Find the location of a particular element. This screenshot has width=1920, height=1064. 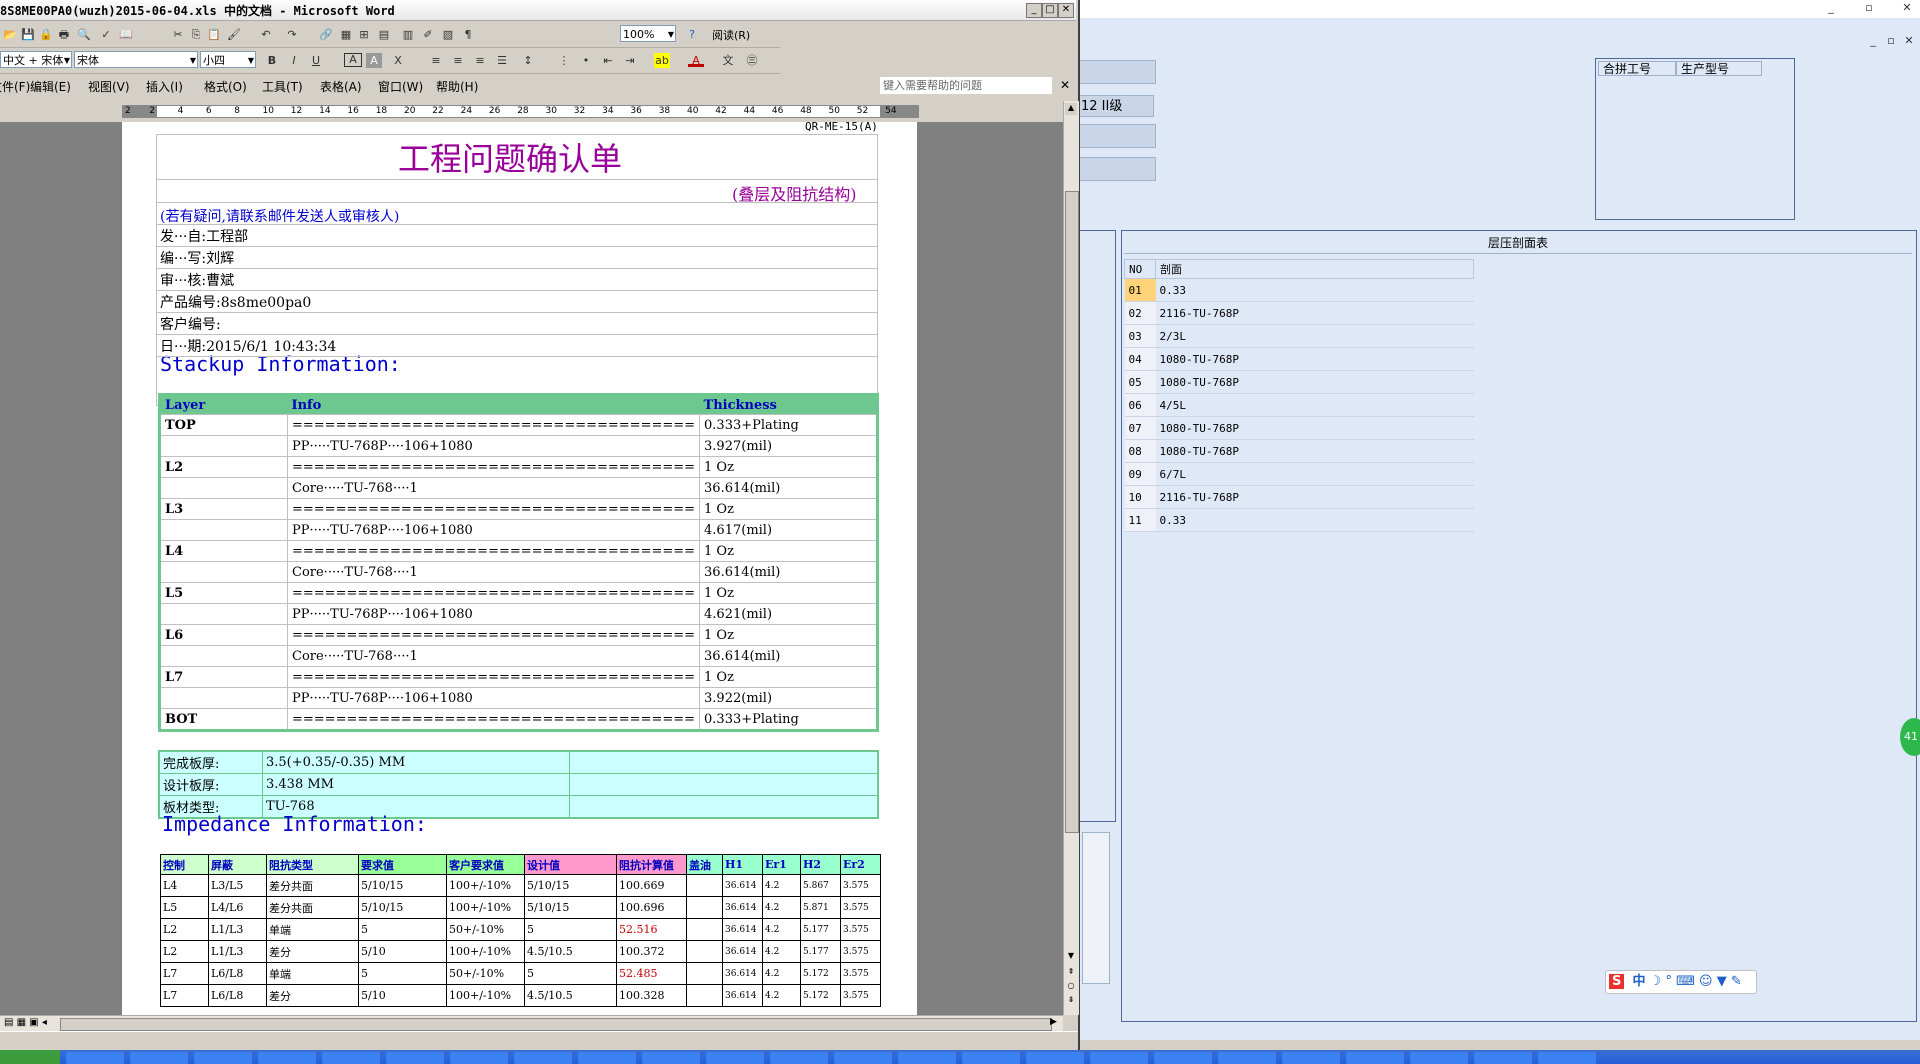

align-center-icon: ≡ is located at coordinates (458, 60).